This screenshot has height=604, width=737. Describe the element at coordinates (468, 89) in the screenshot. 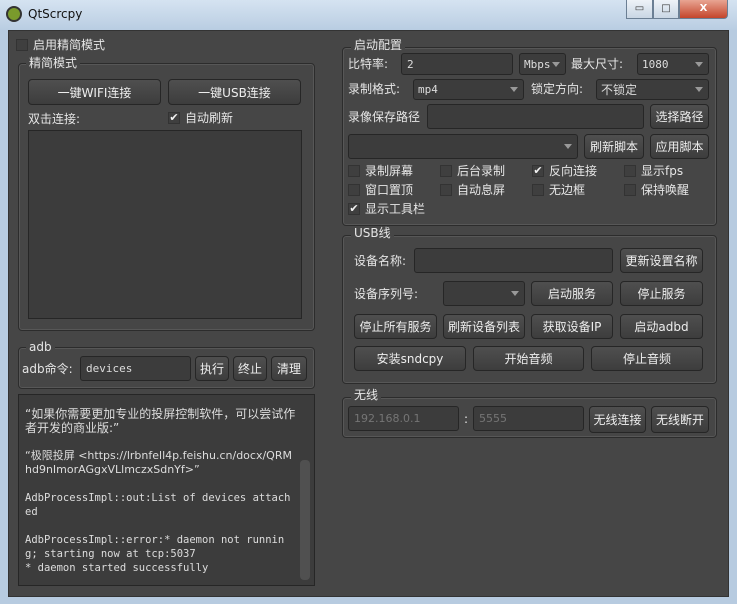

I see `record-format-combo: mp4` at that location.